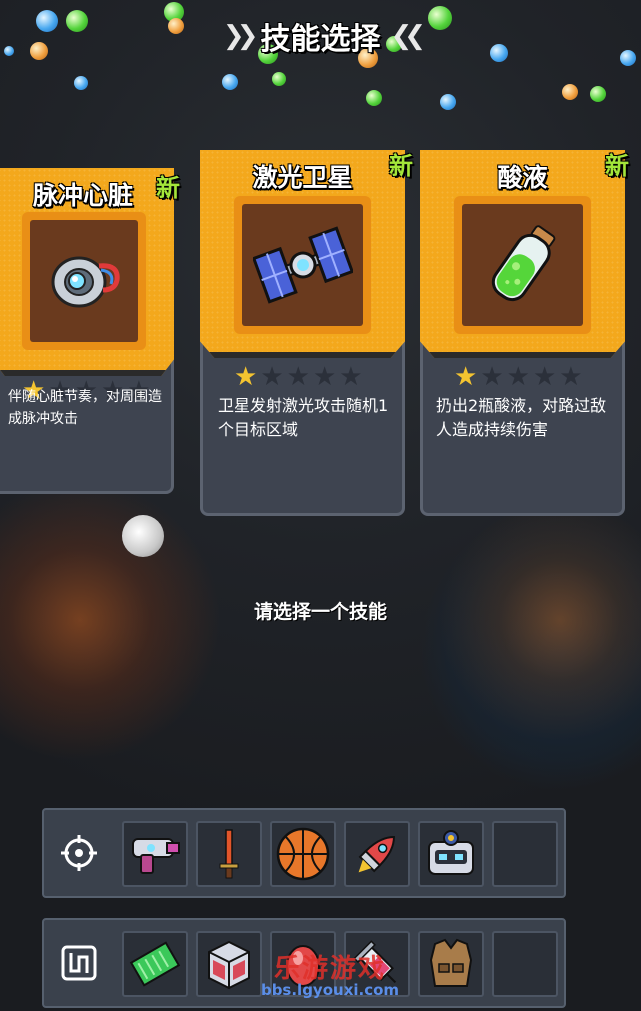 This screenshot has width=641, height=1011. Describe the element at coordinates (79, 963) in the screenshot. I see `circuit-icon` at that location.